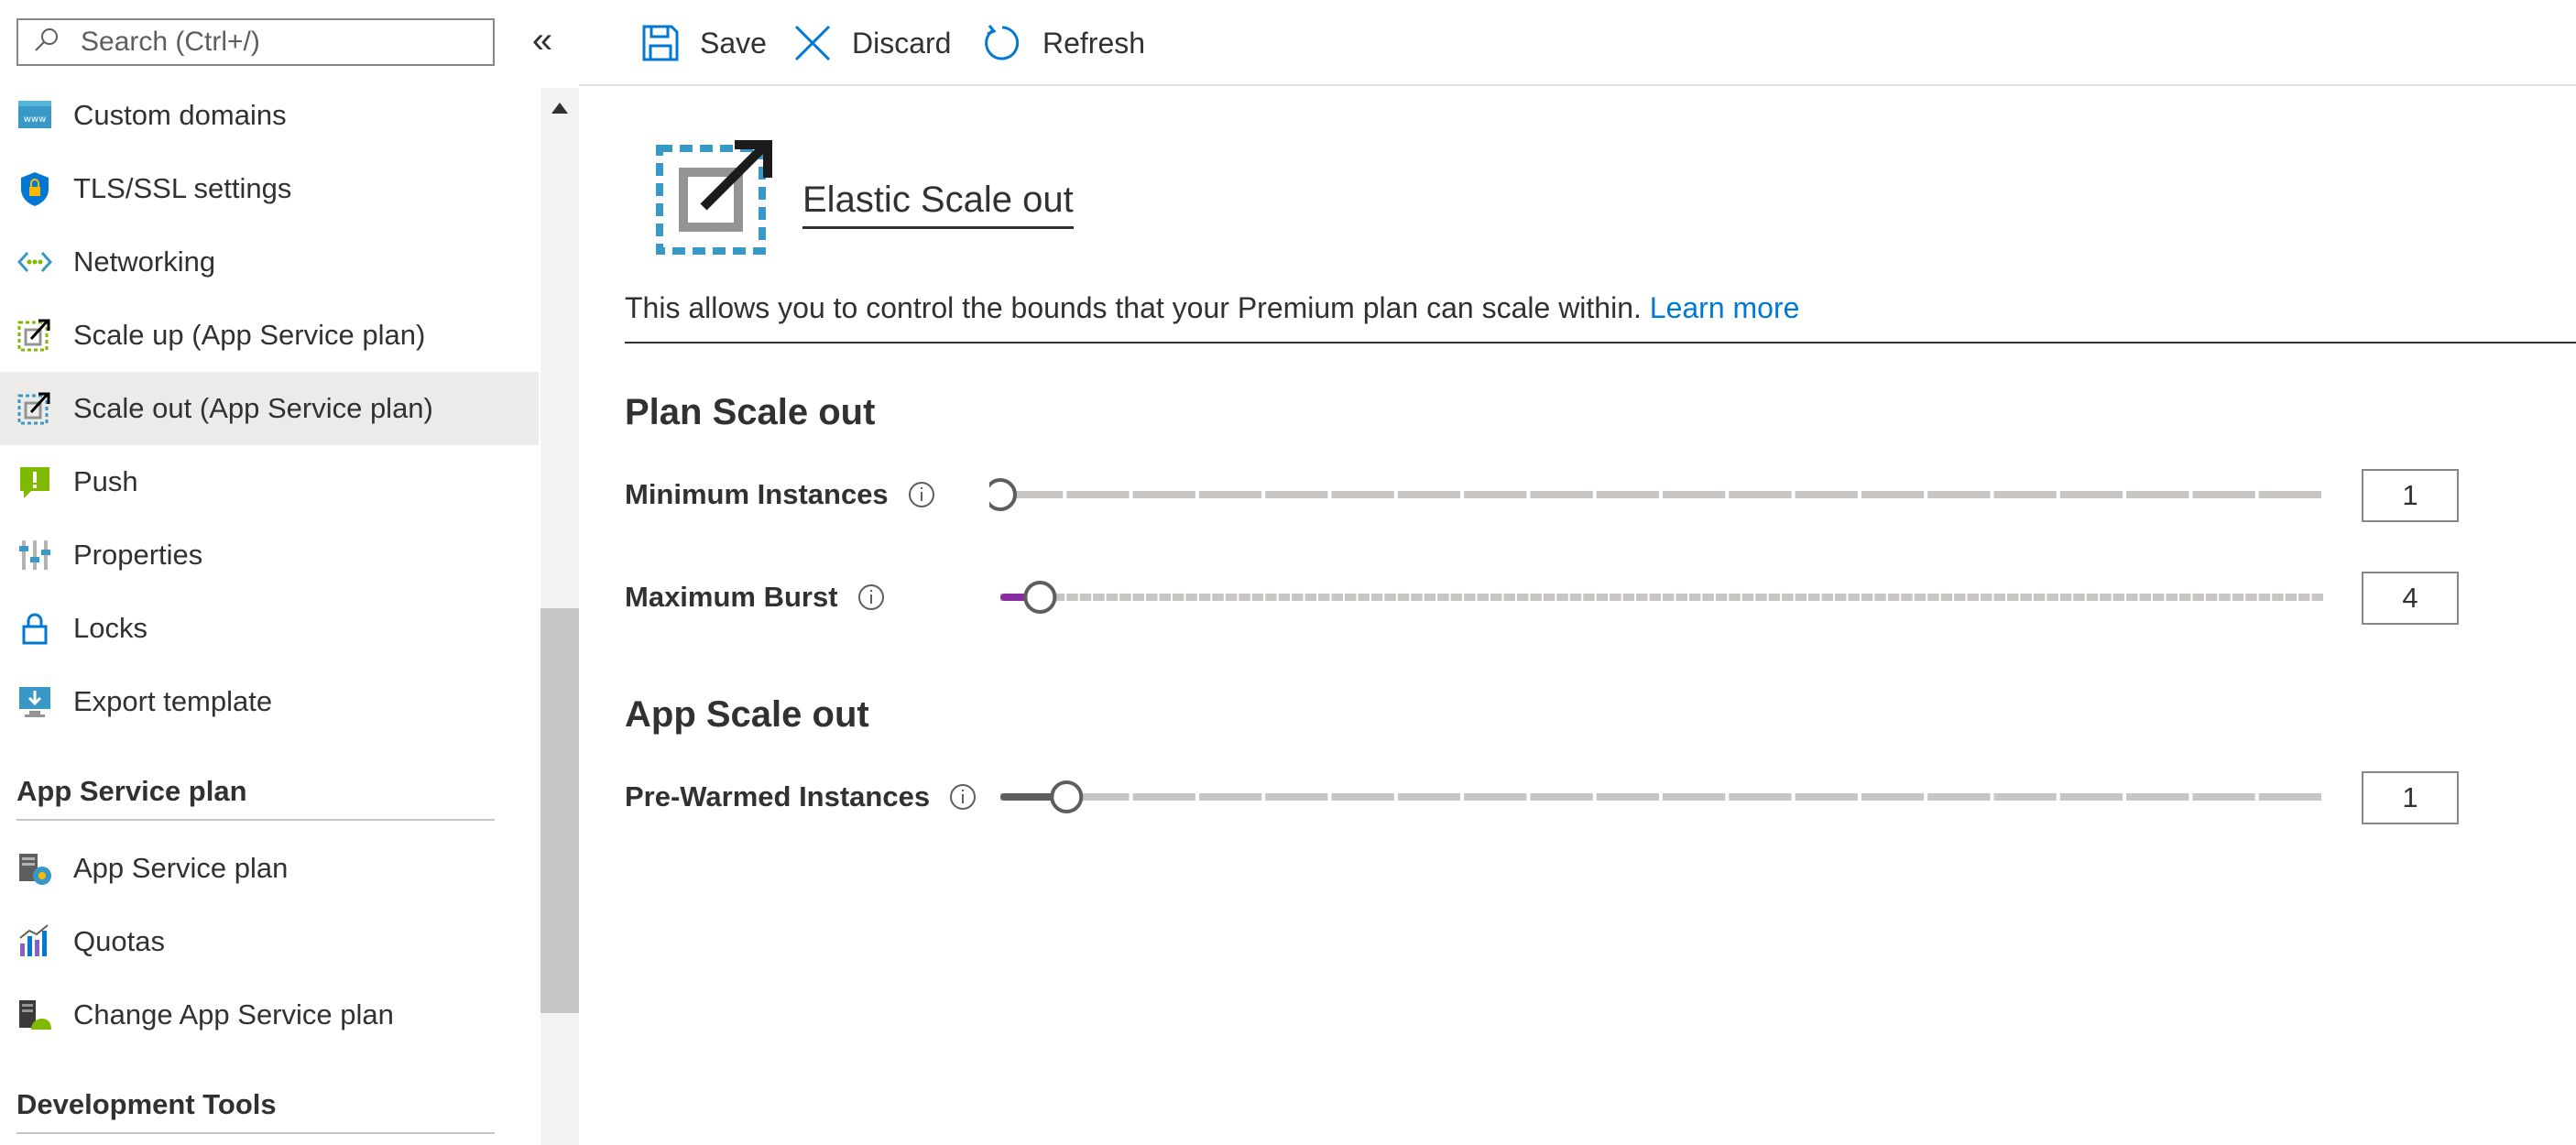 The height and width of the screenshot is (1145, 2576). What do you see at coordinates (270, 481) in the screenshot?
I see `sidebar-item-push: Push` at bounding box center [270, 481].